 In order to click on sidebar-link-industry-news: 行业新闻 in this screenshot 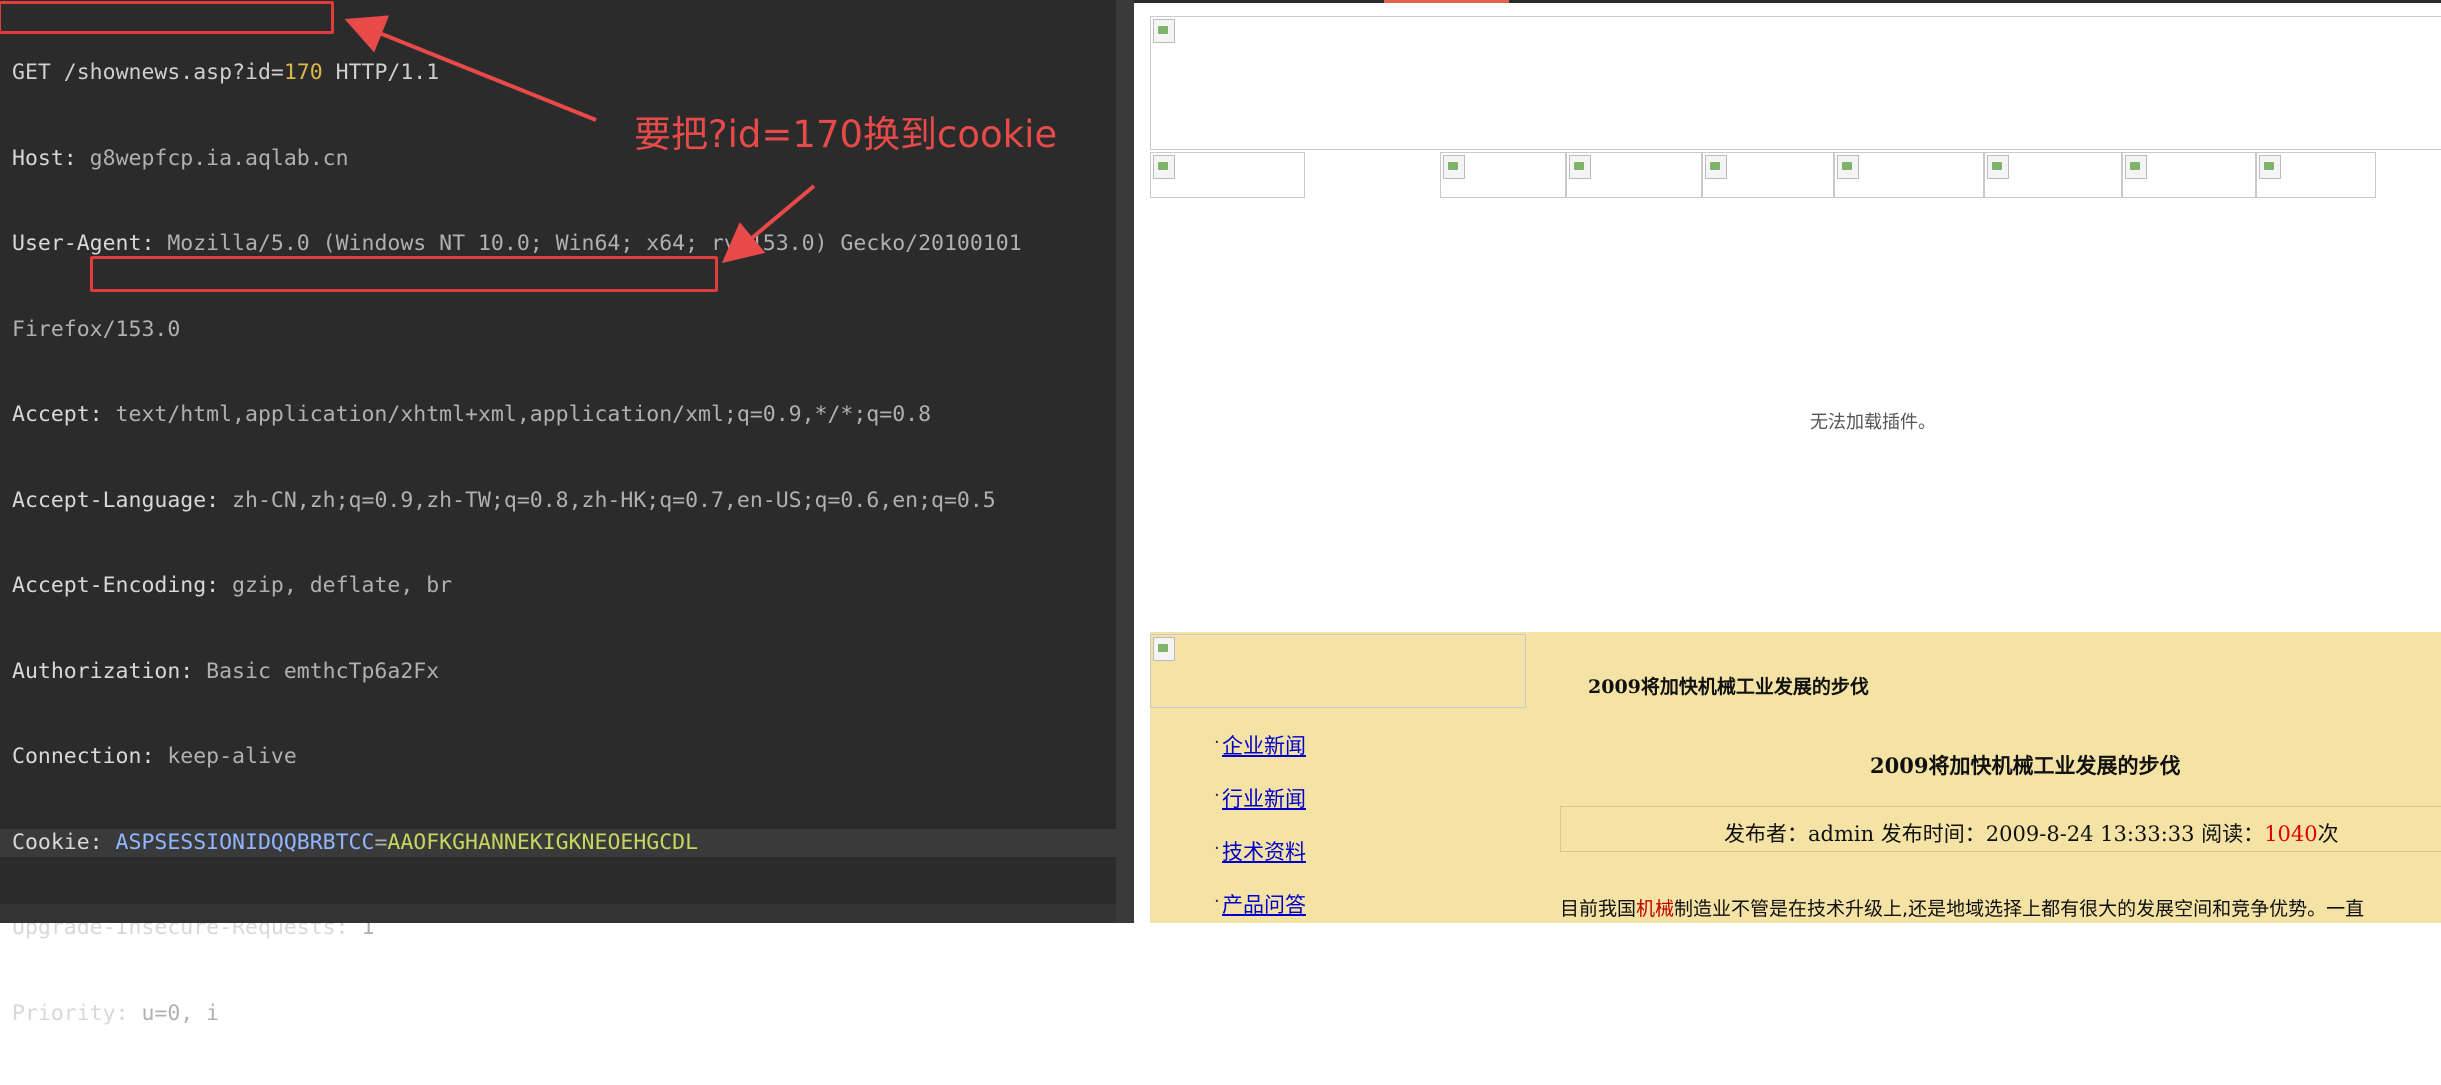, I will do `click(1264, 798)`.